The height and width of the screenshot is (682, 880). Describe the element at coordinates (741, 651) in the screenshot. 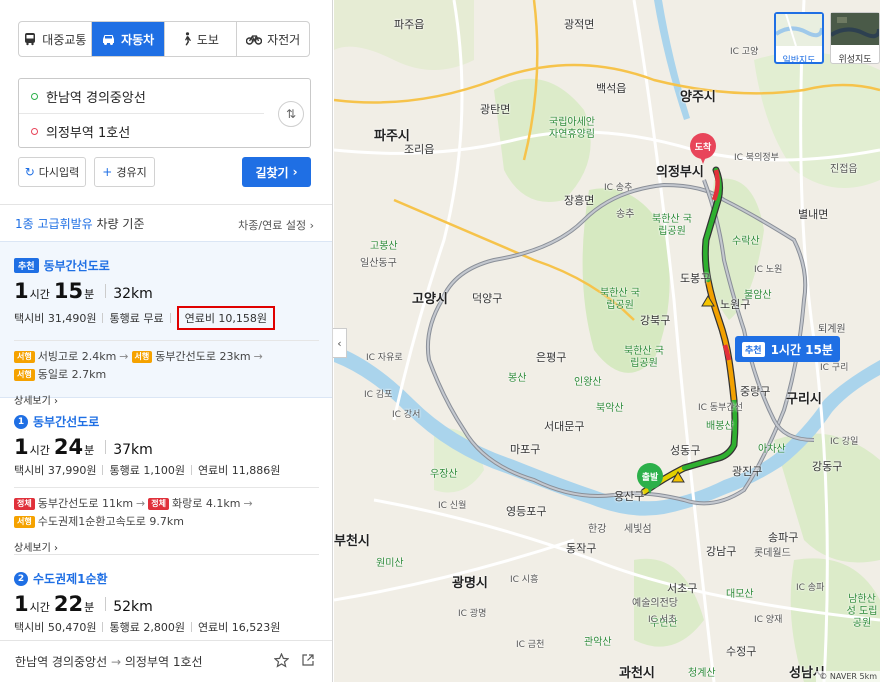

I see `map-district-label: 수정구` at that location.